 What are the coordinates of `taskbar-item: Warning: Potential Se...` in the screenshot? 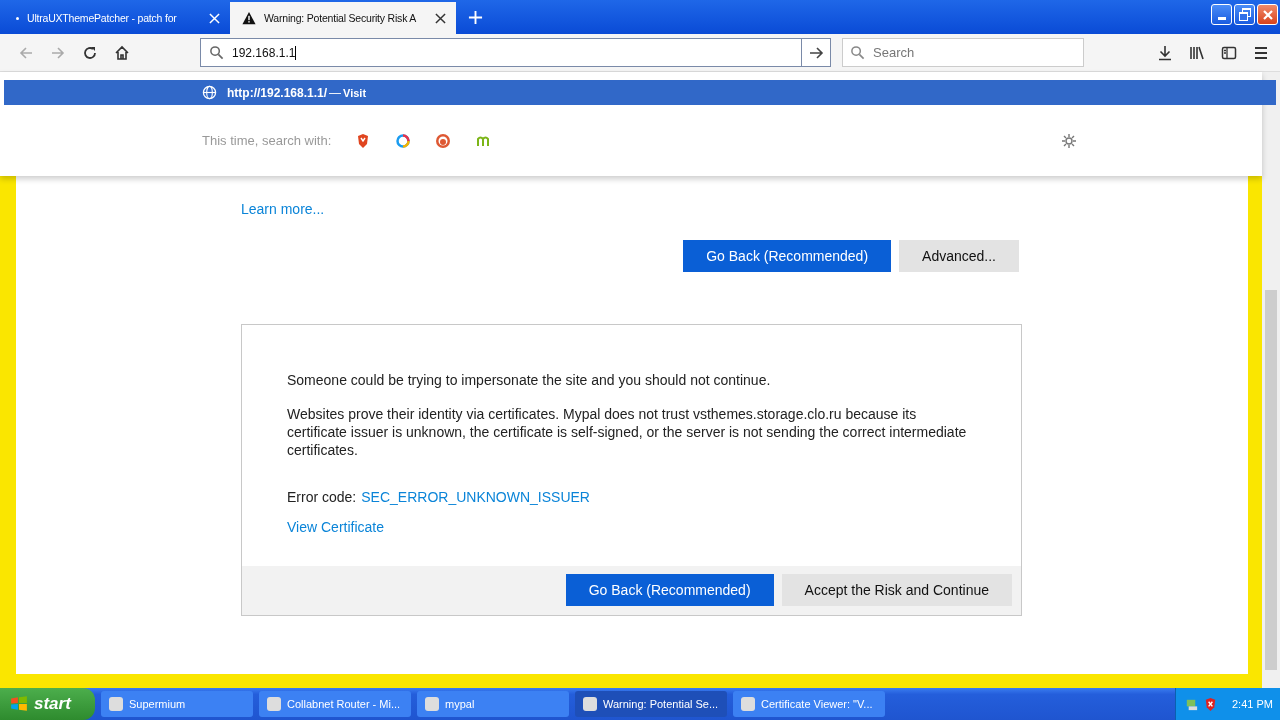 It's located at (651, 704).